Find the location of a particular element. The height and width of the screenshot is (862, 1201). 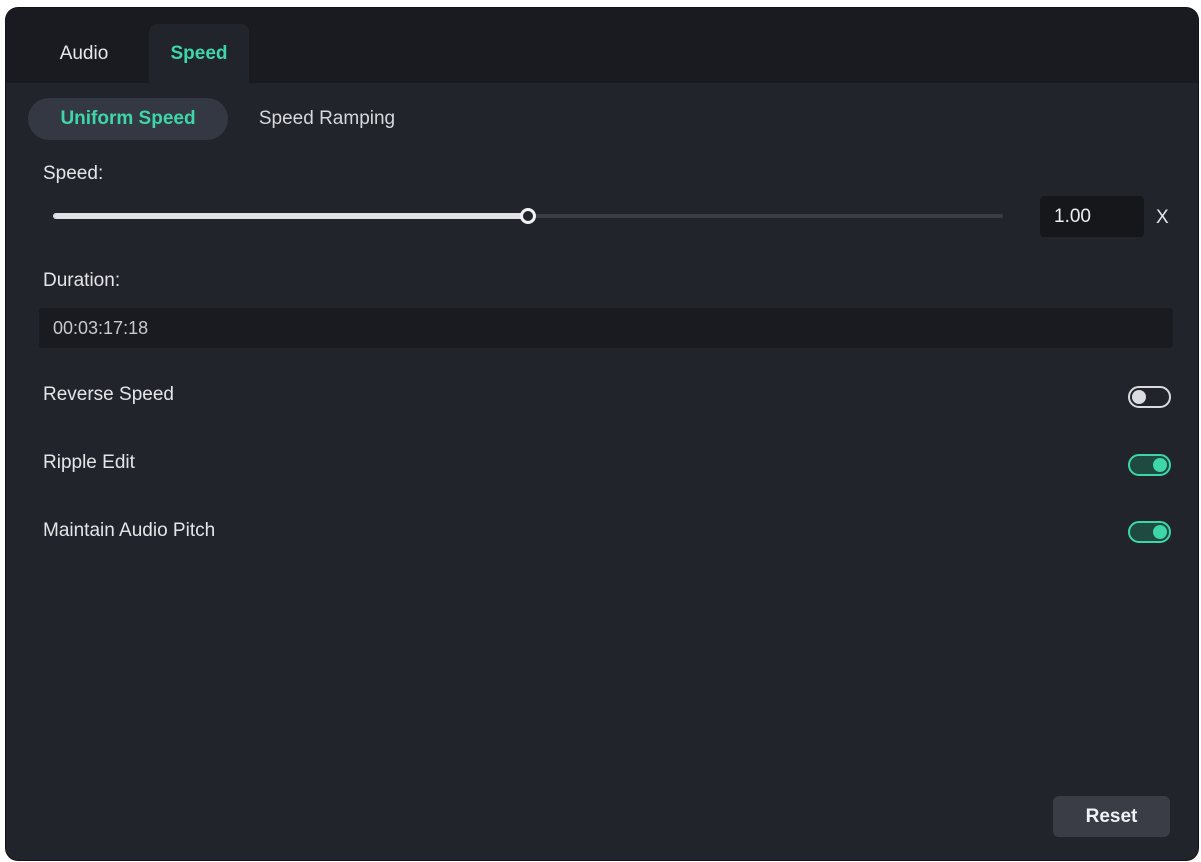

tab-bar: Audio Speed is located at coordinates (602, 45).